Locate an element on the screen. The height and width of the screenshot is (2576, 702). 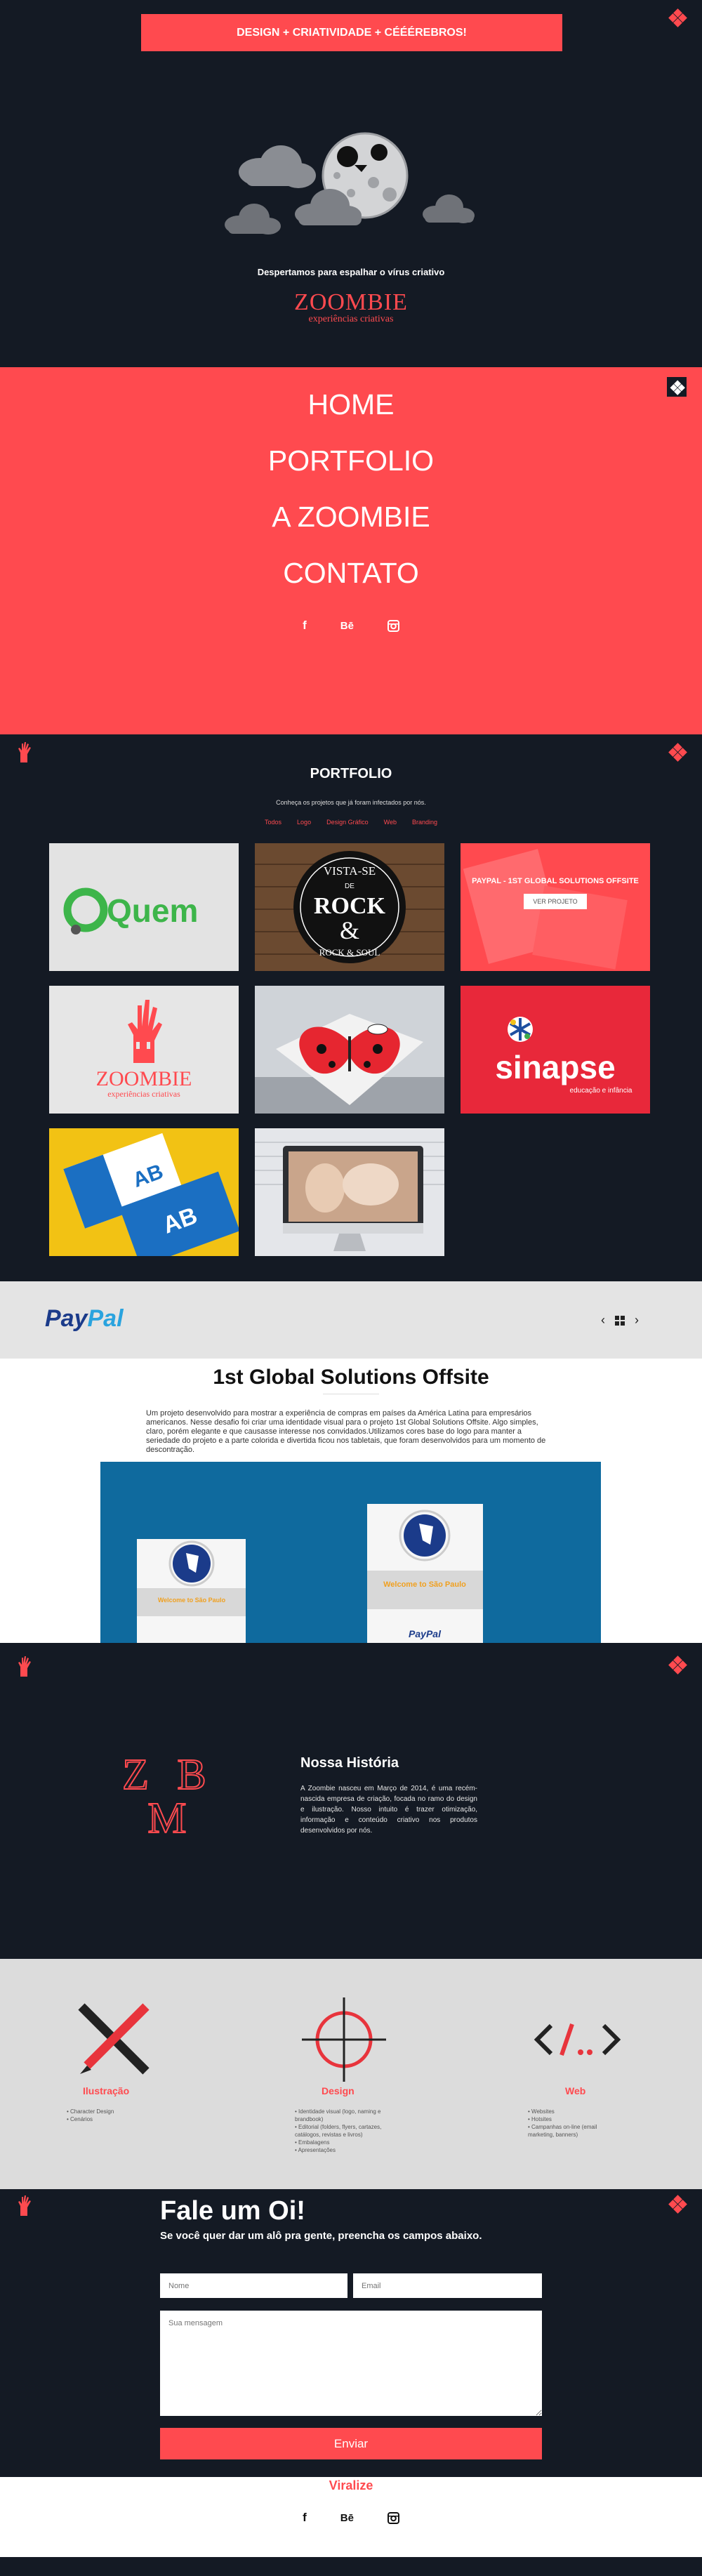
portfolio-title: PORTFOLIO is located at coordinates (351, 773).